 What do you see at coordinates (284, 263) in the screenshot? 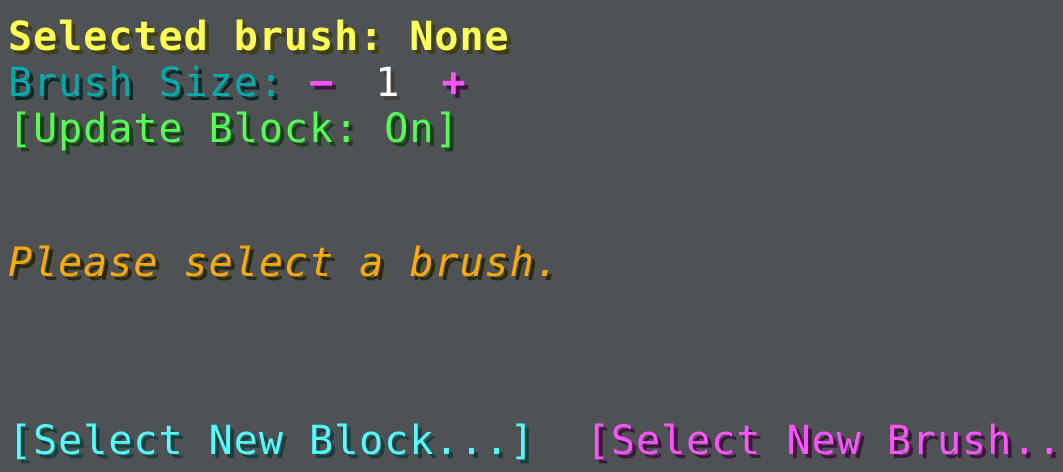
I see `status-message: Please select a brush.` at bounding box center [284, 263].